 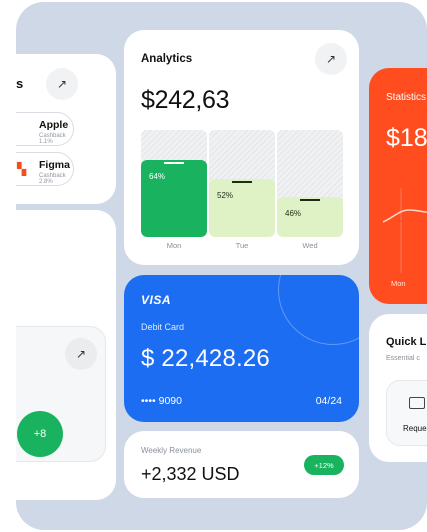 I want to click on bar-column-tue: 52%, so click(x=242, y=183).